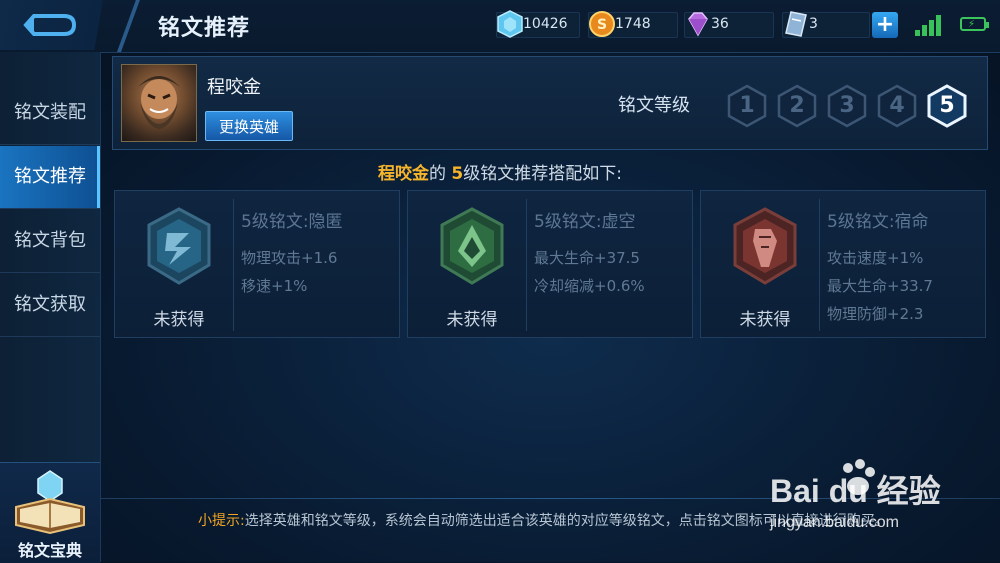 The width and height of the screenshot is (1000, 563). I want to click on rune-card-1: 未获得 5级铭文:隐匿 物理攻击+1.6 移速+1%, so click(257, 264).